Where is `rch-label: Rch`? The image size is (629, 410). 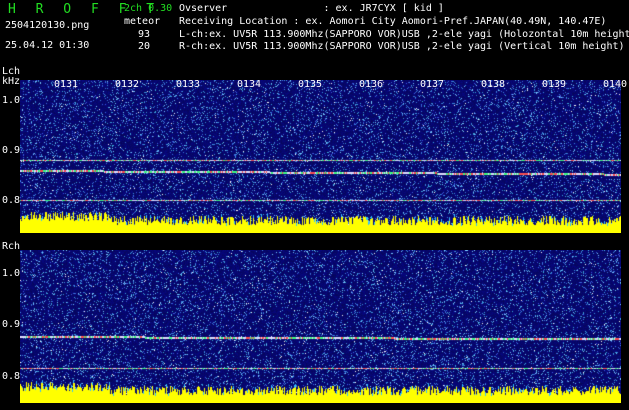
rch-label: Rch is located at coordinates (11, 246).